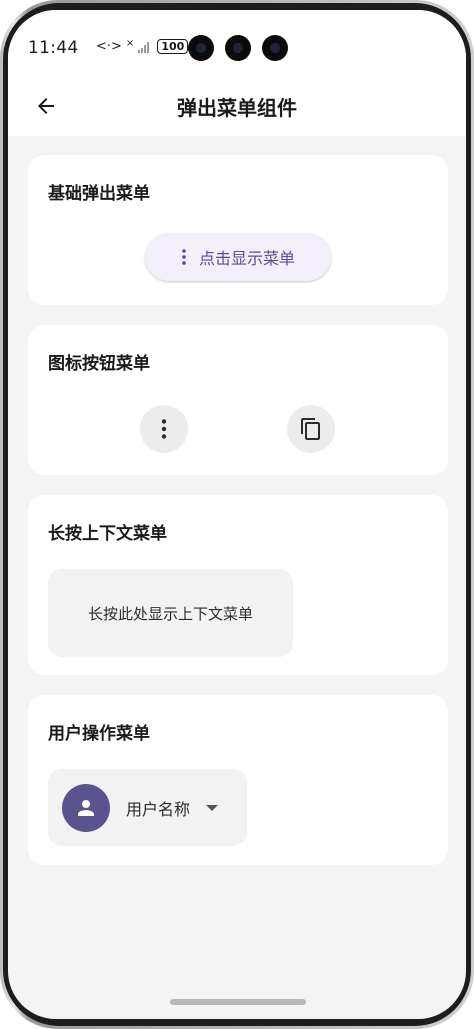 The height and width of the screenshot is (1029, 474). Describe the element at coordinates (109, 46) in the screenshot. I see `network-icon: <·>` at that location.